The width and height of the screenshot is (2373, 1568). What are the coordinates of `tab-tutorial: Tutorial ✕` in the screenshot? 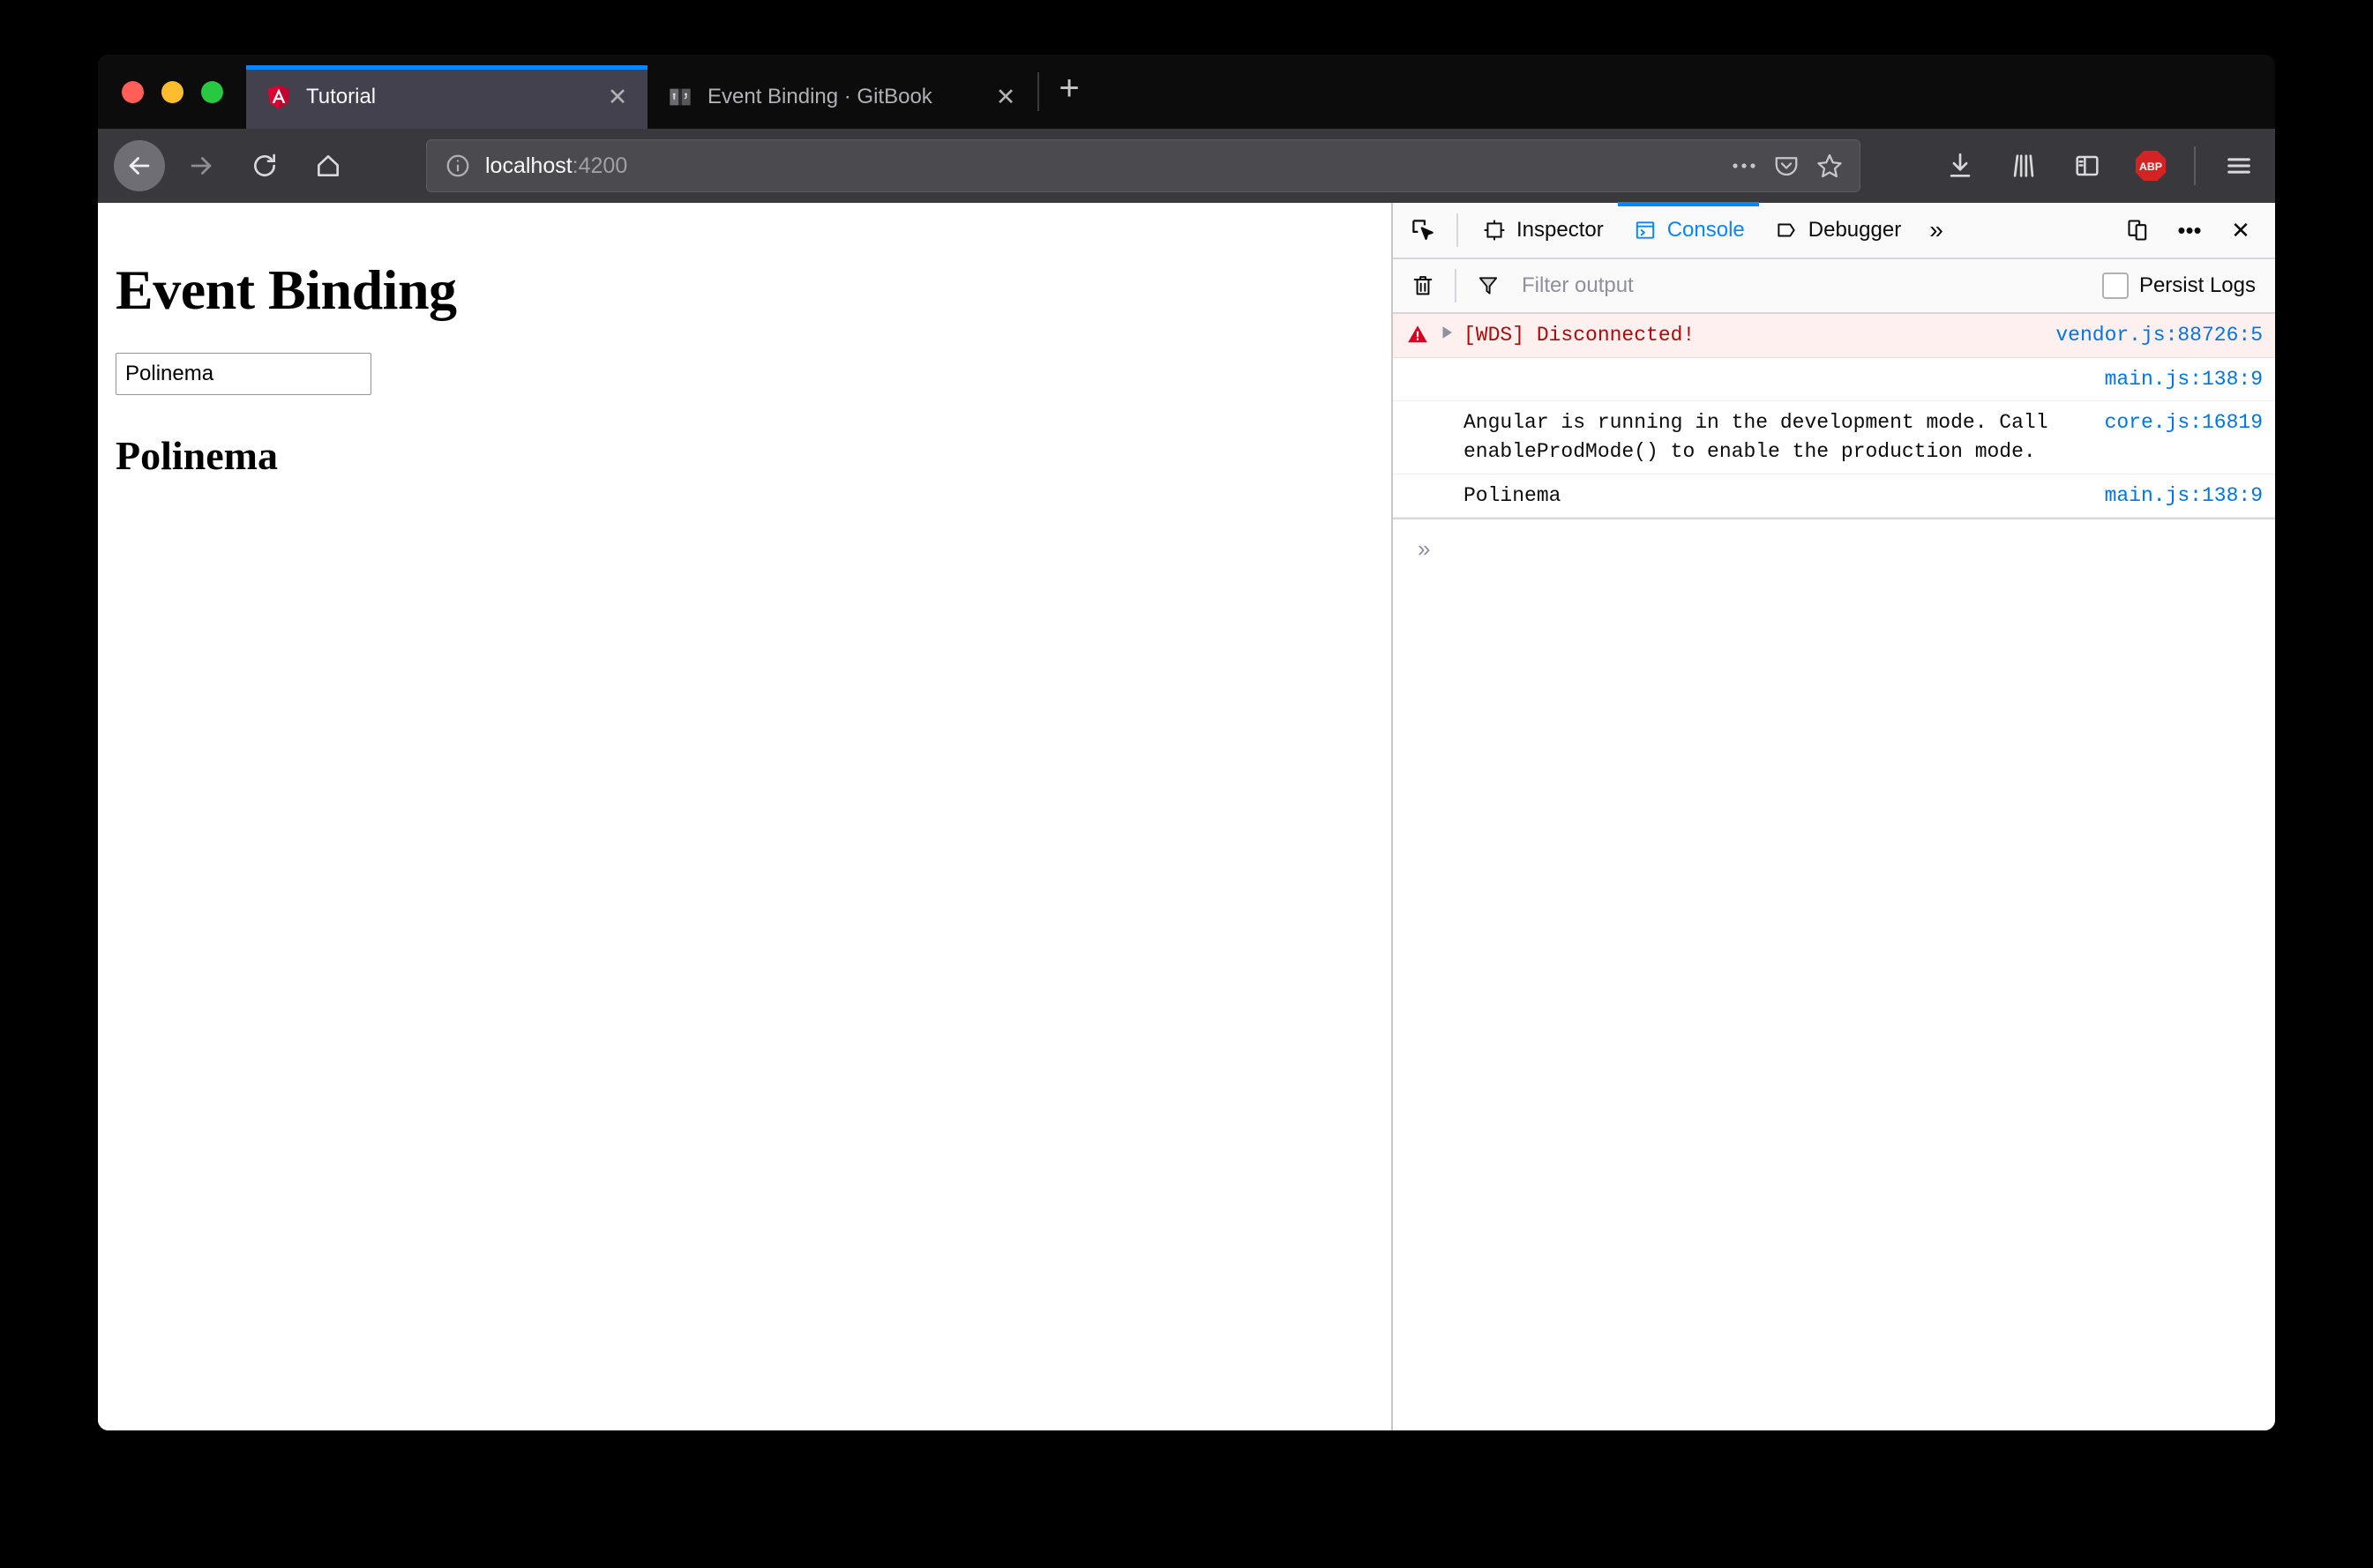 It's located at (447, 97).